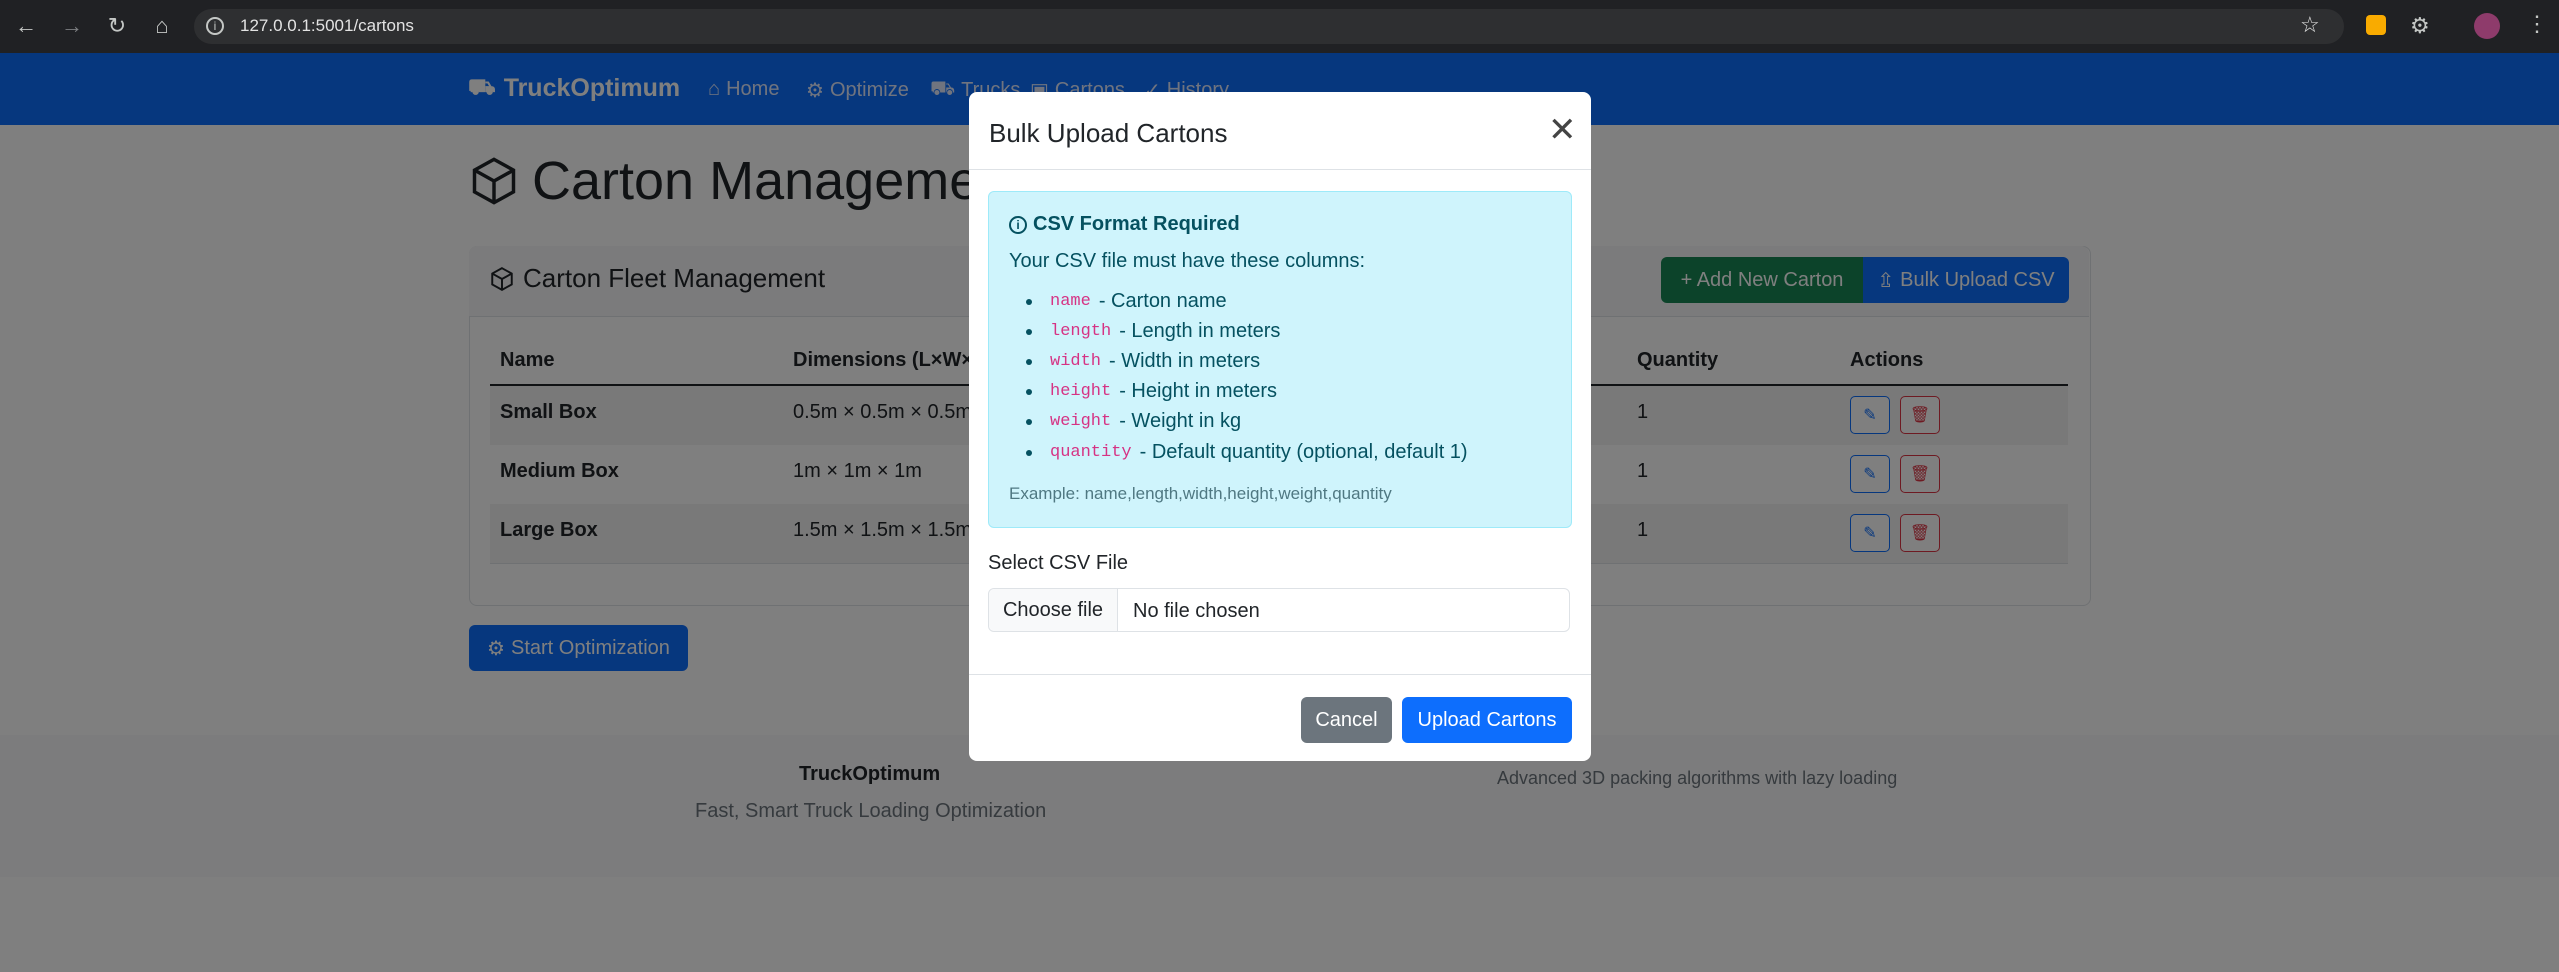 Image resolution: width=2559 pixels, height=972 pixels. What do you see at coordinates (1108, 133) in the screenshot?
I see `modal-title: Bulk Upload Cartons` at bounding box center [1108, 133].